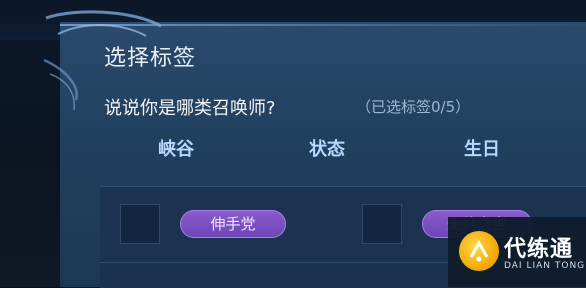 This screenshot has width=586, height=288. What do you see at coordinates (327, 148) in the screenshot?
I see `tab-status: 状态` at bounding box center [327, 148].